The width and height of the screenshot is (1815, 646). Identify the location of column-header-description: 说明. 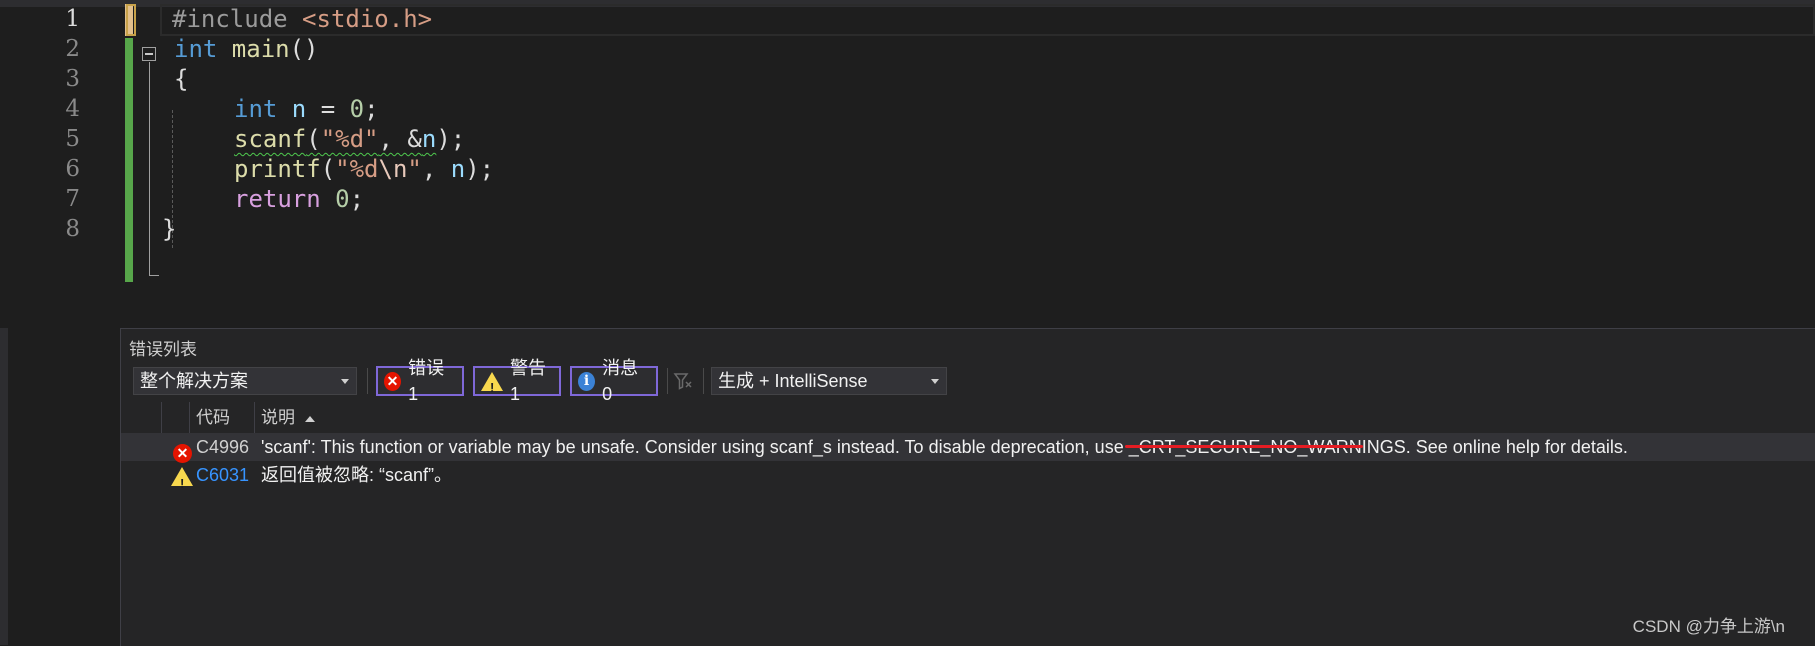
(288, 417).